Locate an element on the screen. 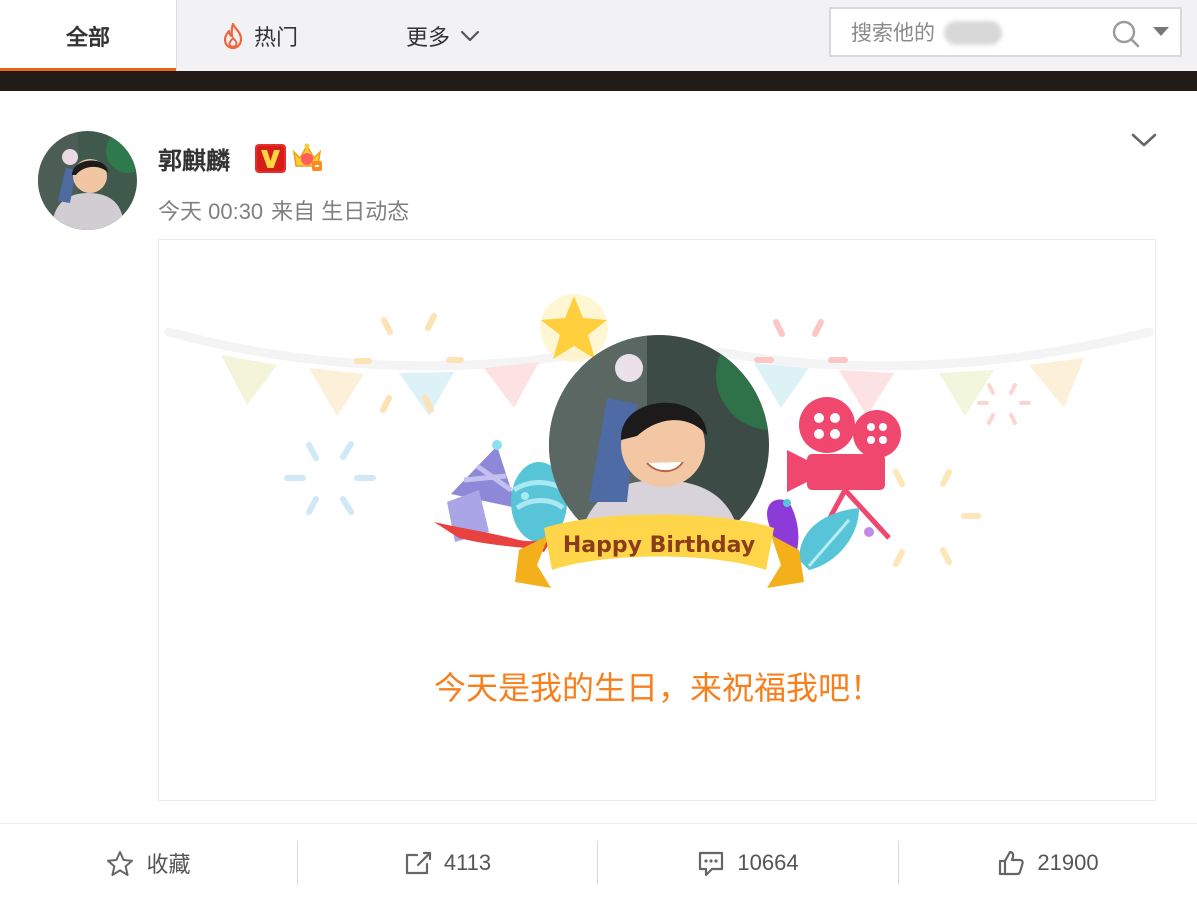  favorite-button: 收藏 is located at coordinates (148, 863).